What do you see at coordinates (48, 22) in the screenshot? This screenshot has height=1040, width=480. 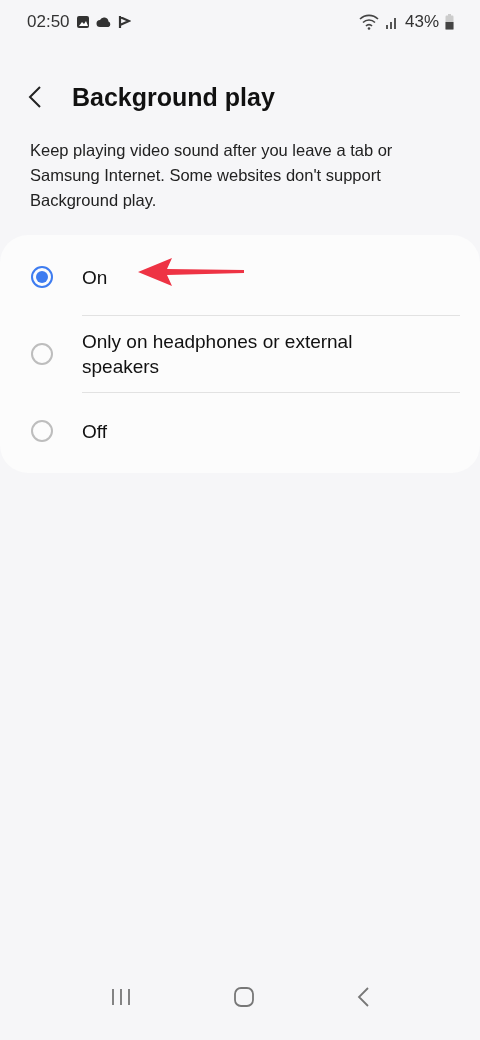 I see `status-time: 02:50` at bounding box center [48, 22].